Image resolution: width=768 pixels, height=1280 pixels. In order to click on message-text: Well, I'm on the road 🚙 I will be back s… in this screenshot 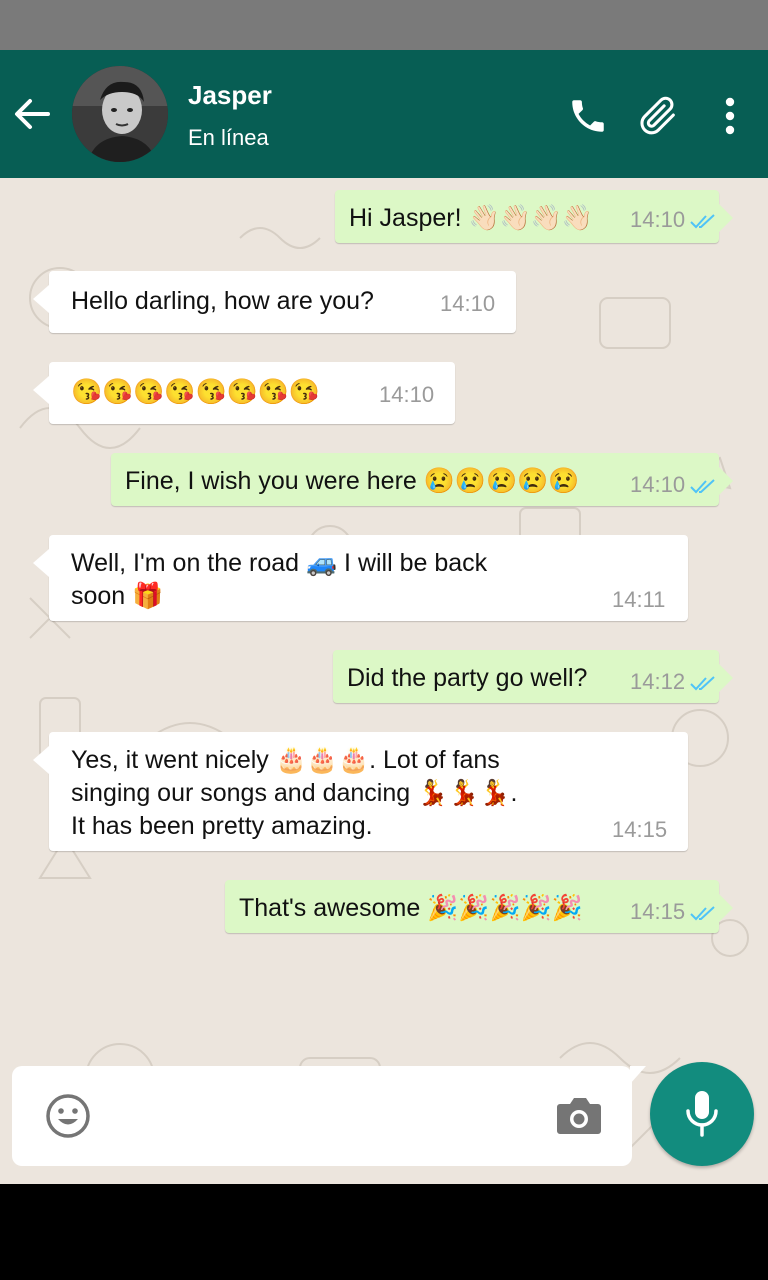, I will do `click(279, 579)`.